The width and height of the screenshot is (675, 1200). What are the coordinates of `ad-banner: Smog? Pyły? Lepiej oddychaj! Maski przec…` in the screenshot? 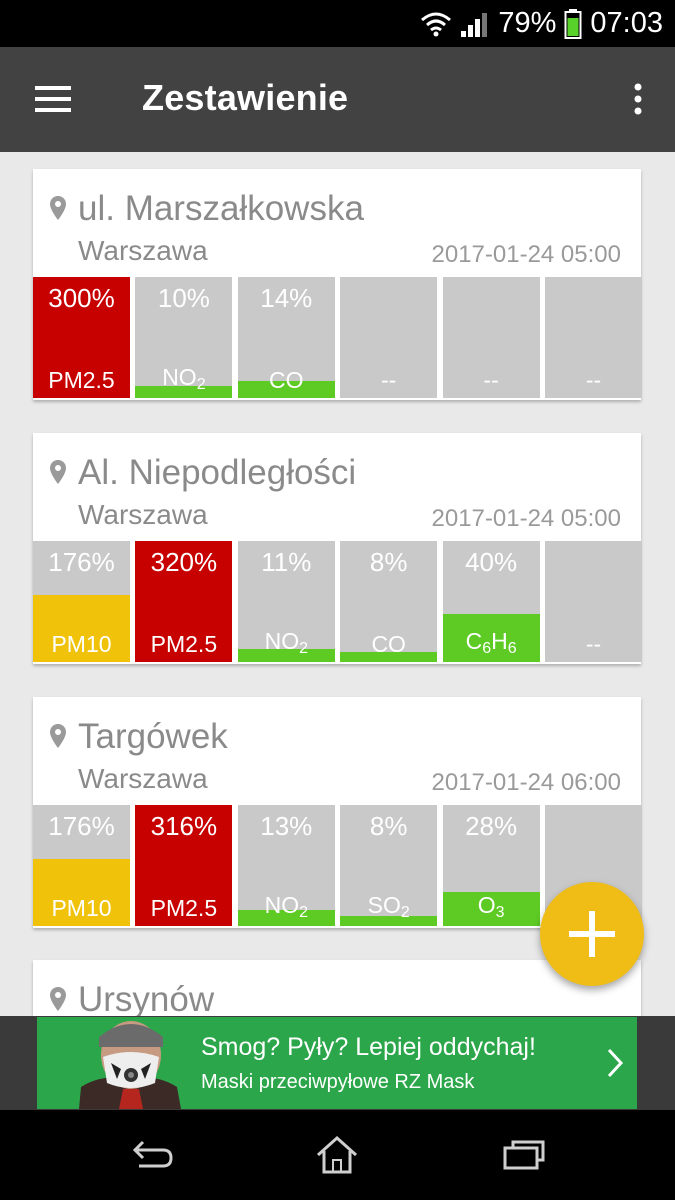 It's located at (337, 1063).